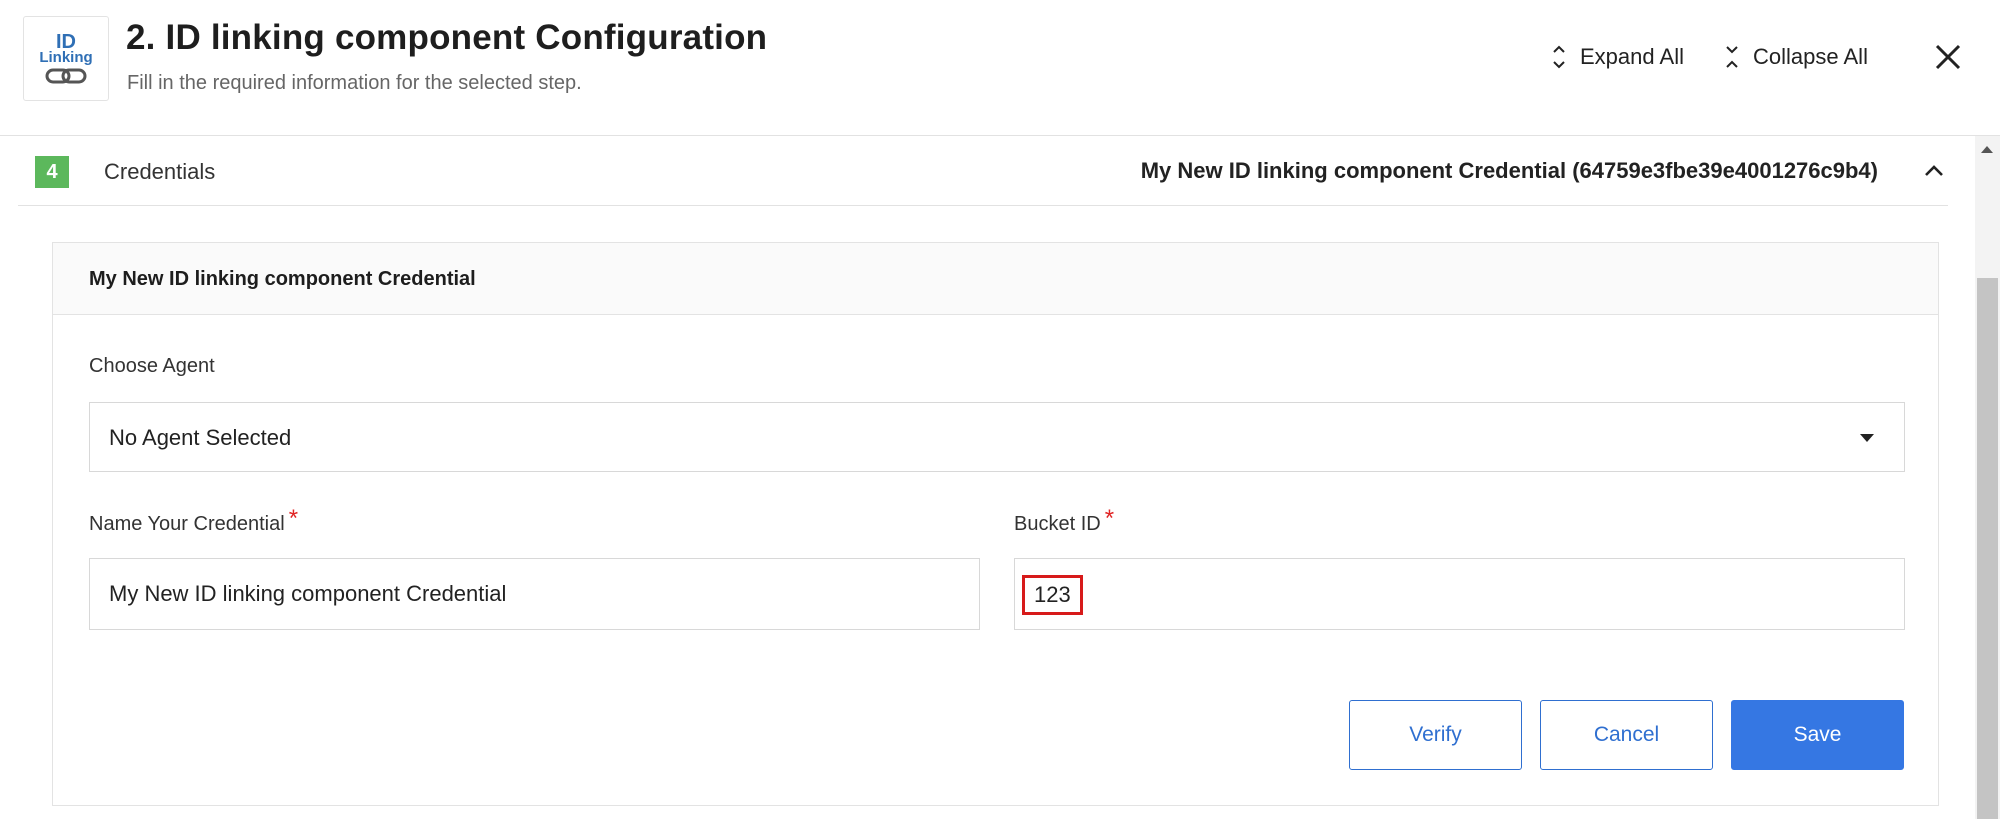 The height and width of the screenshot is (819, 2000). What do you see at coordinates (1626, 735) in the screenshot?
I see `cancel-button: Cancel` at bounding box center [1626, 735].